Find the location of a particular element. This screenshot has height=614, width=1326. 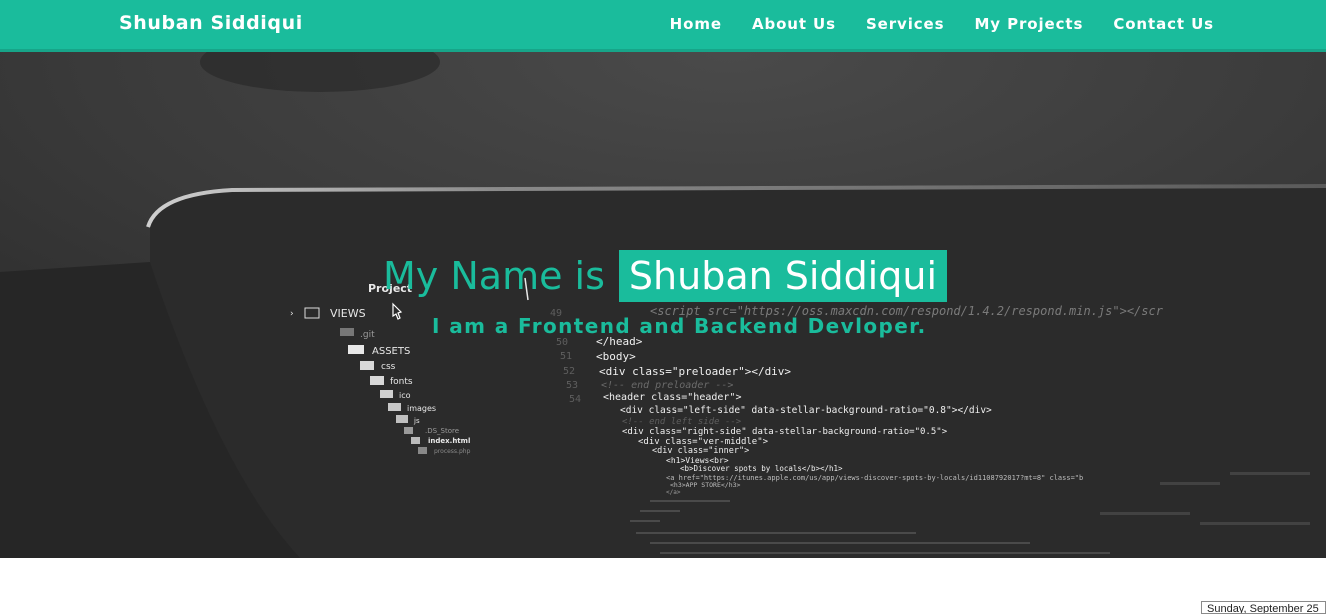

code-line: <div class="preloader"></div> is located at coordinates (695, 371).